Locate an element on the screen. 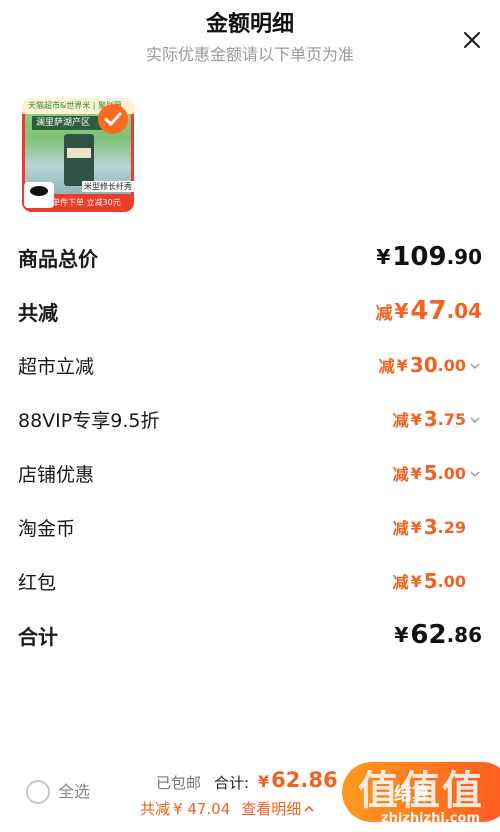  chevron-up-icon is located at coordinates (309, 808).